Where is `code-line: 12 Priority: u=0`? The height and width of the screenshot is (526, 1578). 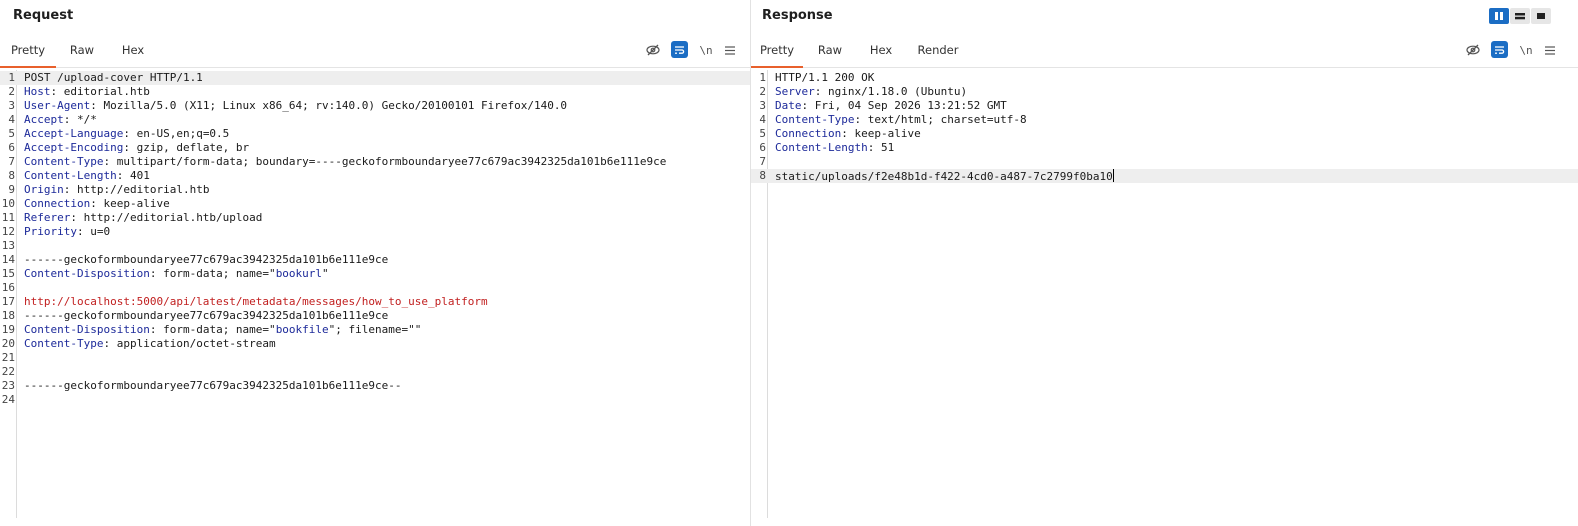 code-line: 12 Priority: u=0 is located at coordinates (375, 232).